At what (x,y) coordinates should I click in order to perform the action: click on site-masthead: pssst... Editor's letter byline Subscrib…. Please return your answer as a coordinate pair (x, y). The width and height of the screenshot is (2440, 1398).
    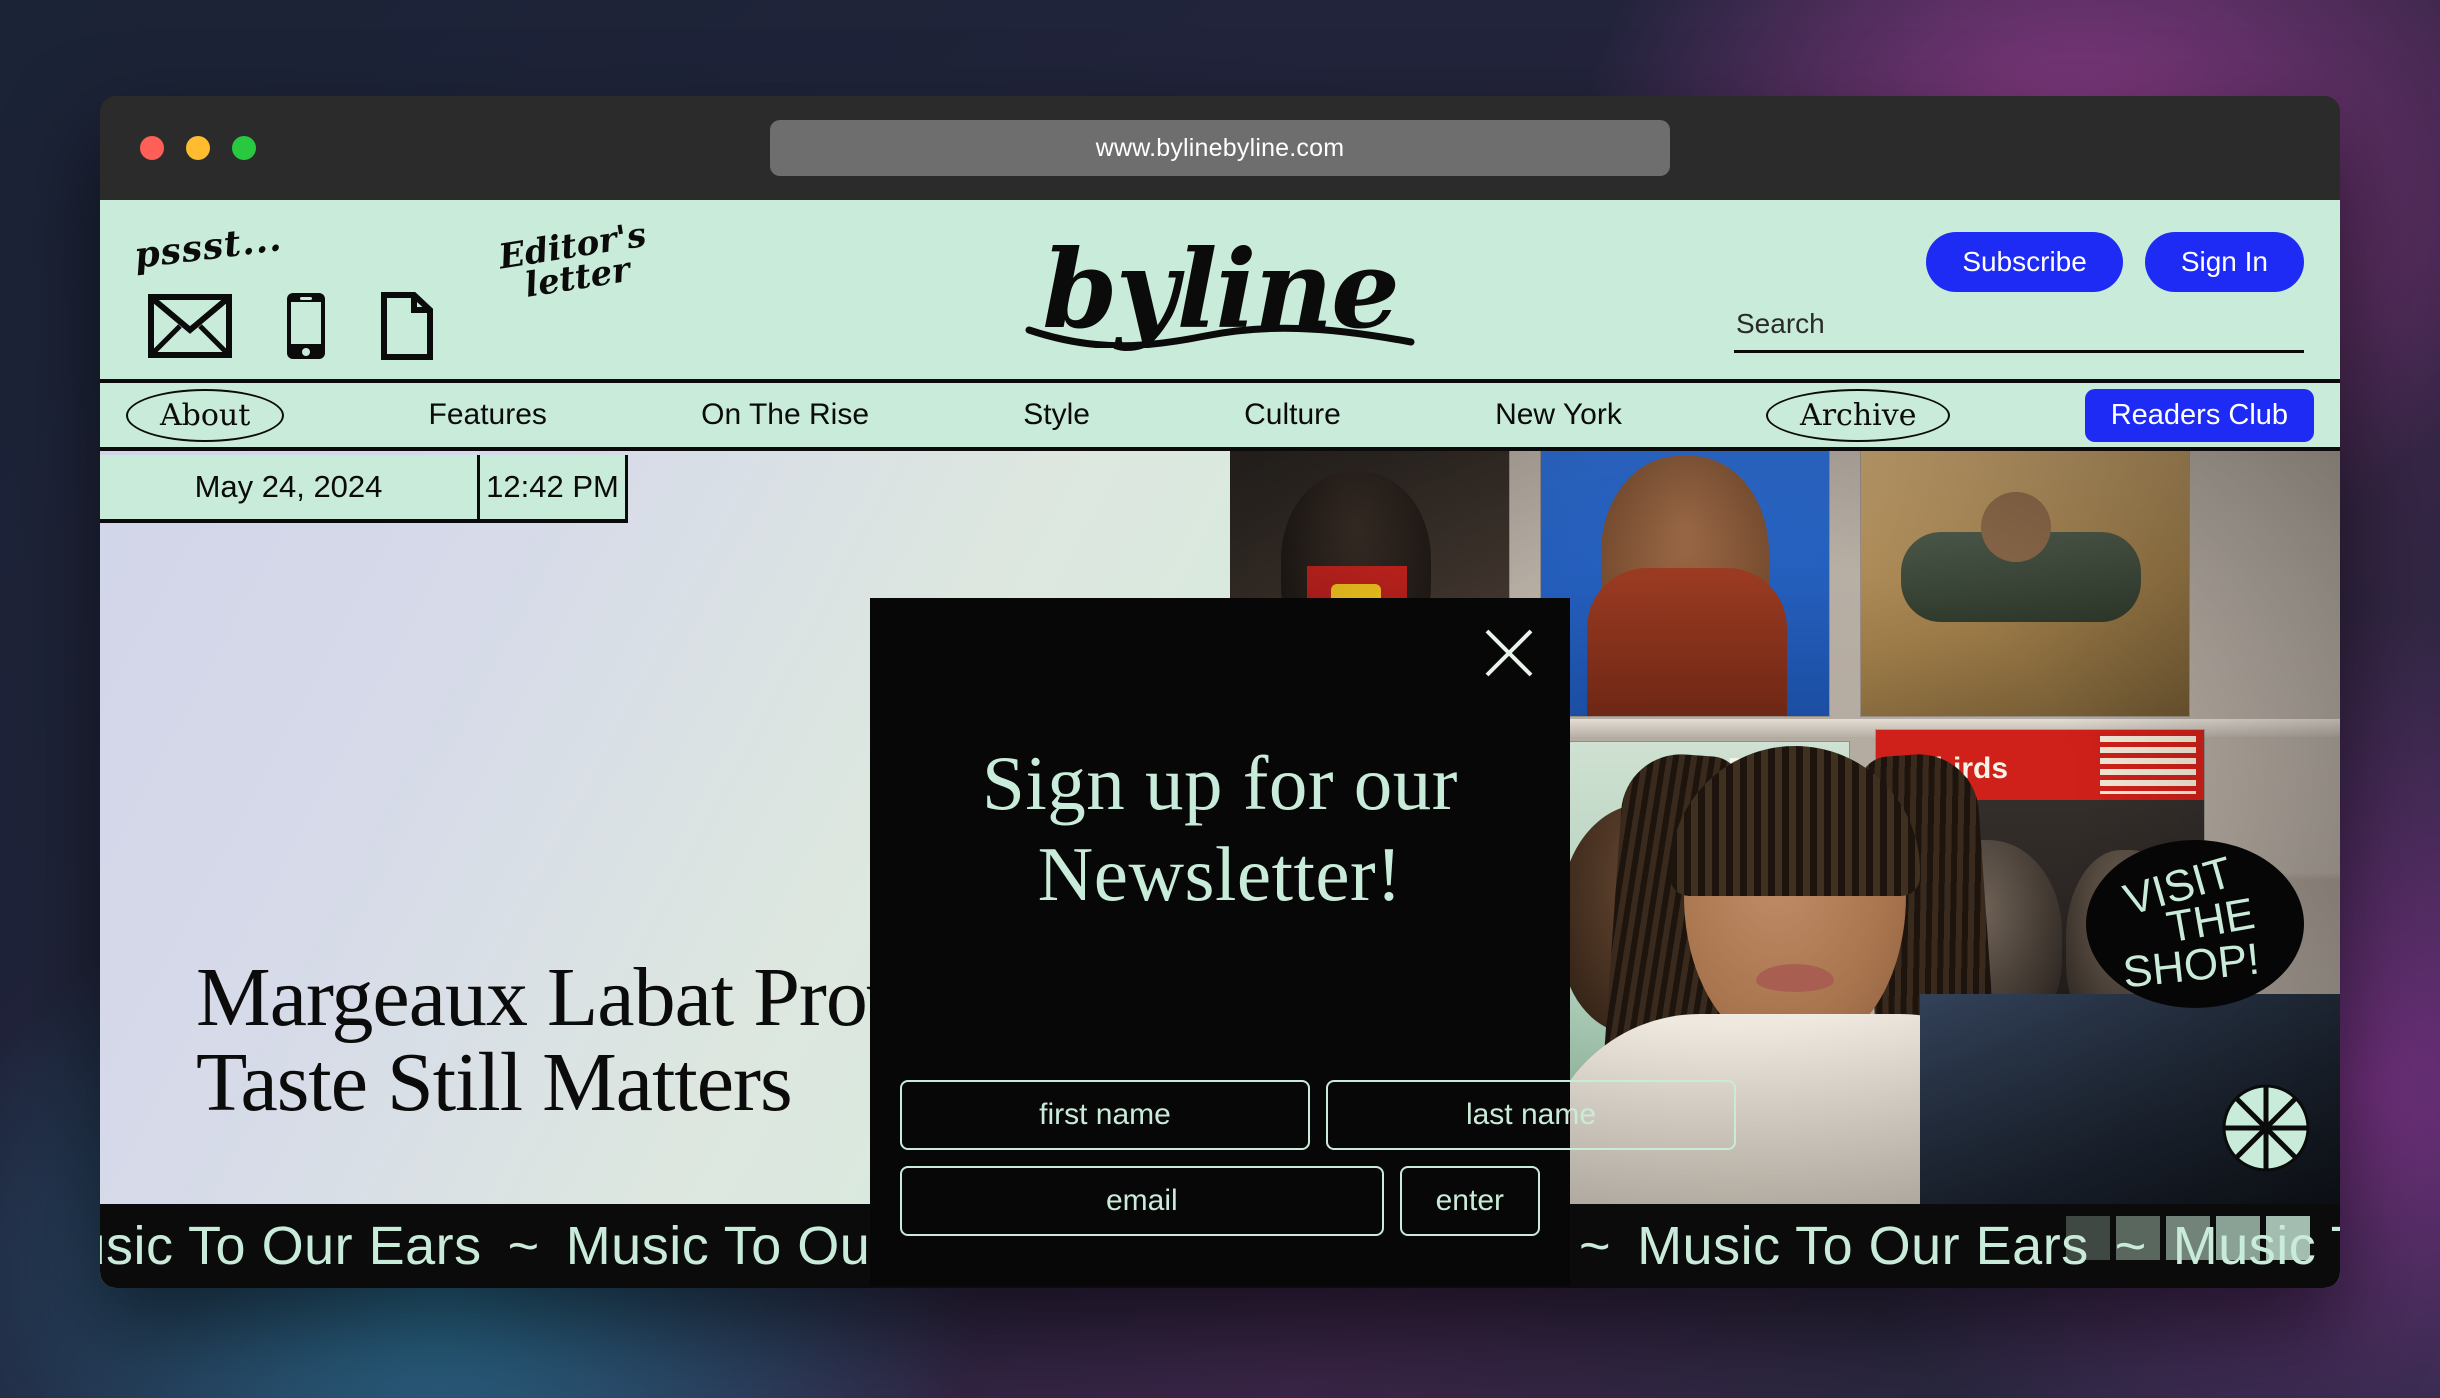
    Looking at the image, I should click on (1220, 291).